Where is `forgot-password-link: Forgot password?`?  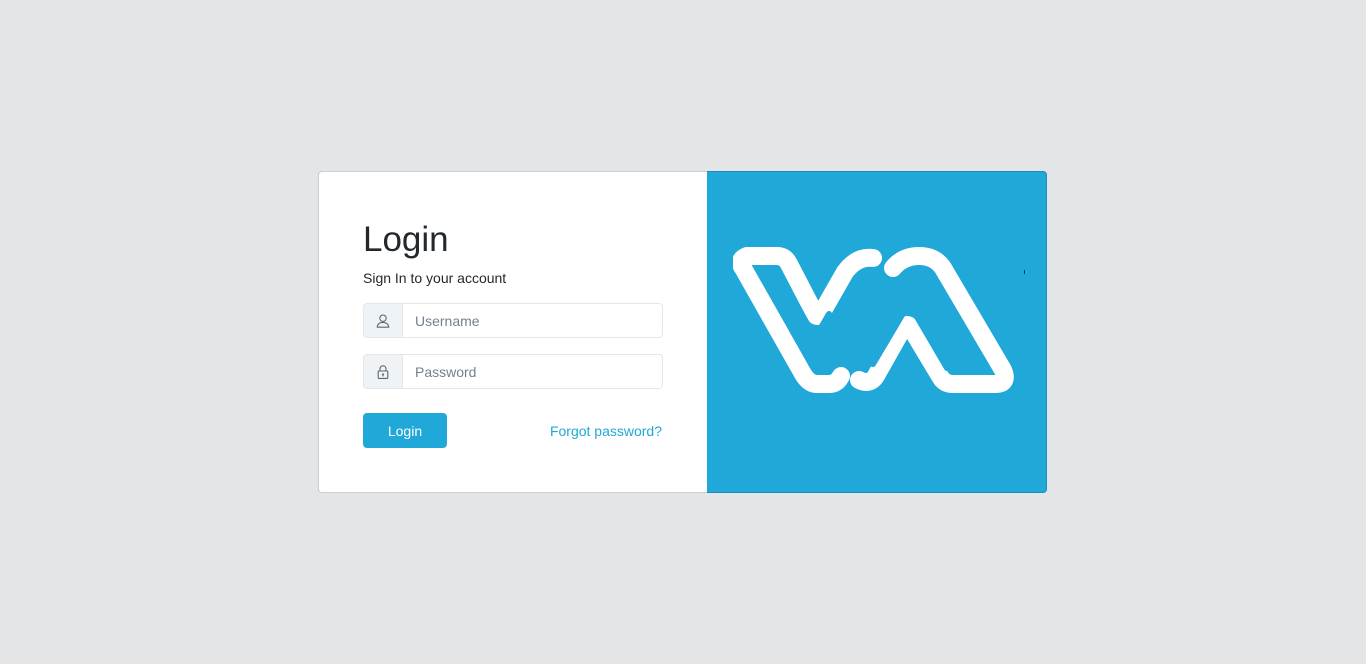
forgot-password-link: Forgot password? is located at coordinates (606, 431).